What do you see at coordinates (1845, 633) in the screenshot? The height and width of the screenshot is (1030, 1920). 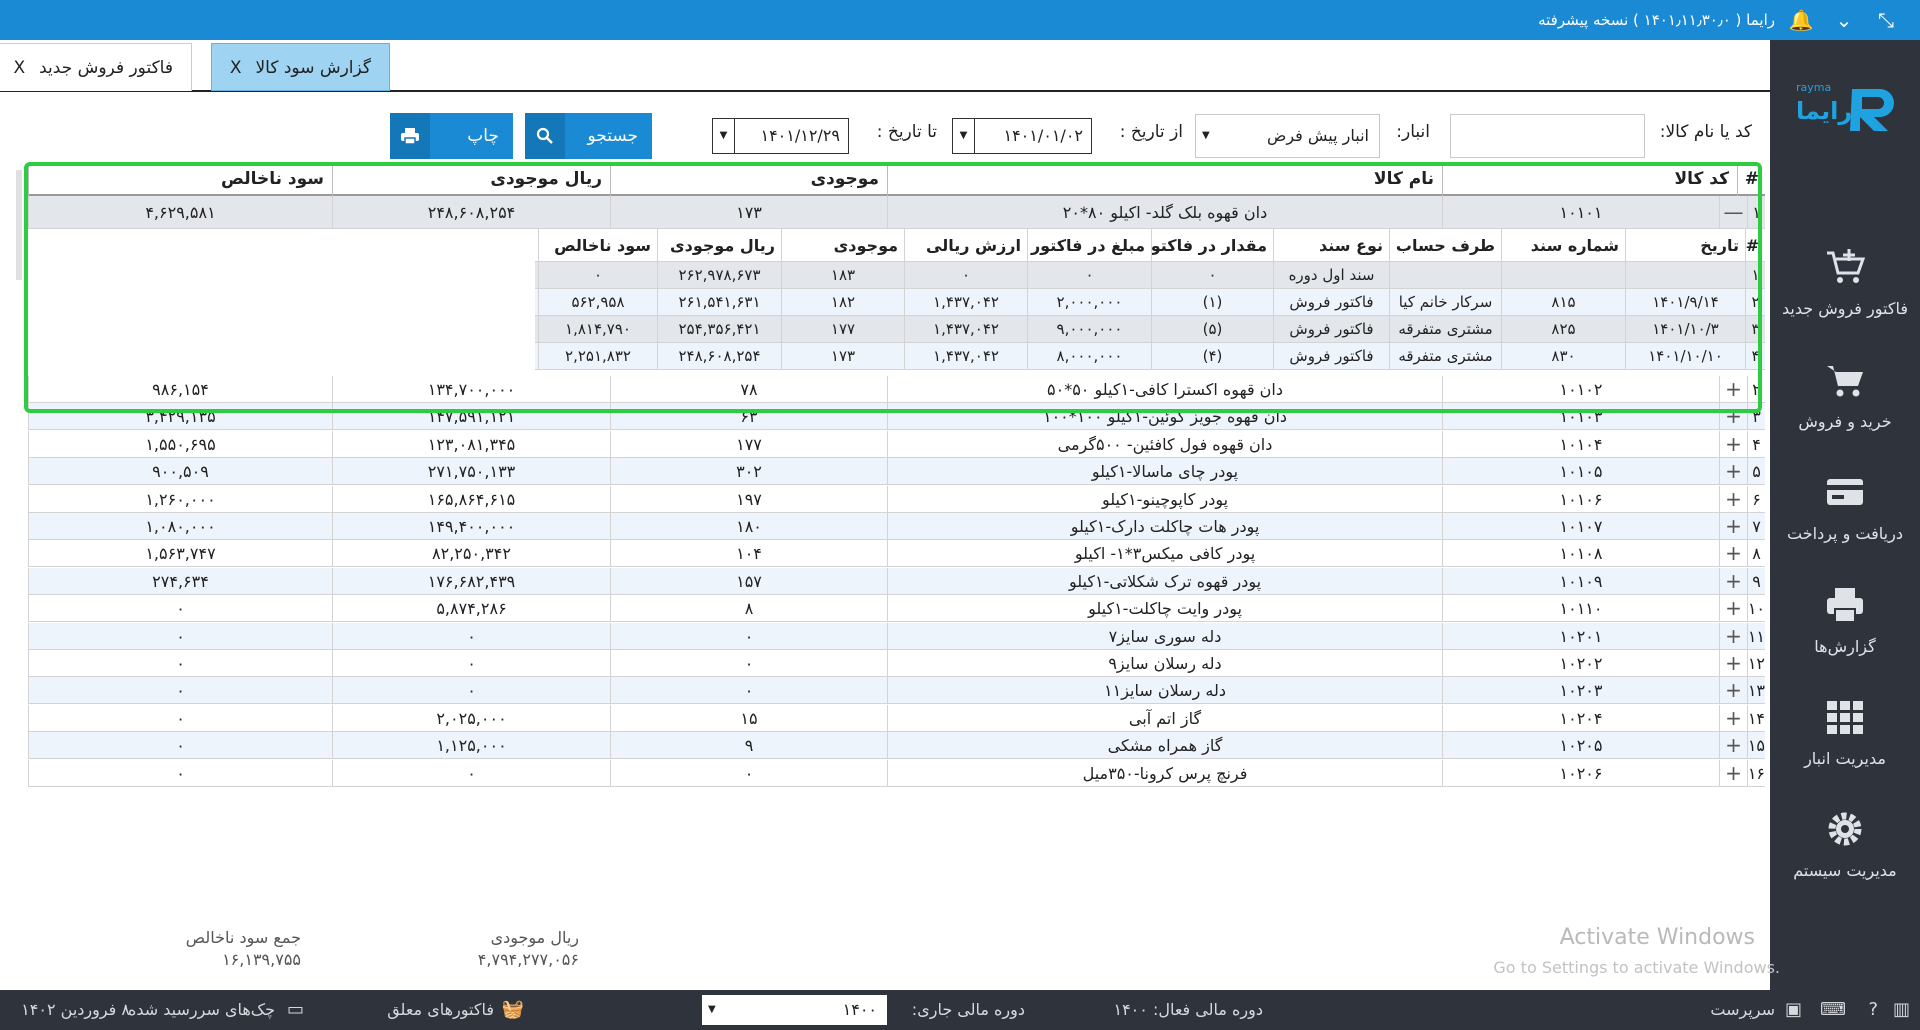 I see `sidebar-item-reports: گزارش‌ها` at bounding box center [1845, 633].